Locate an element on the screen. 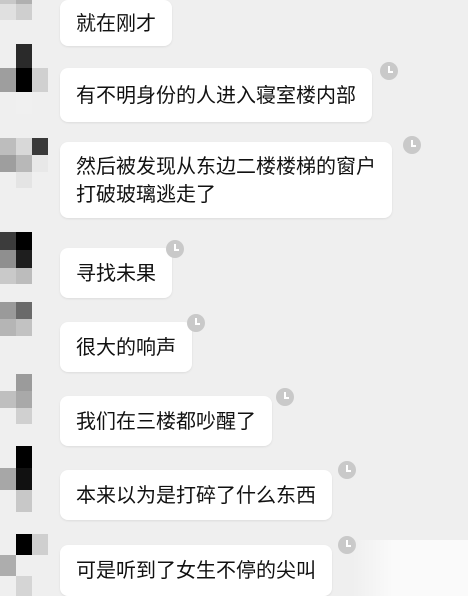 The height and width of the screenshot is (596, 468). message-text-line: 然后被发现从东边二楼楼梯的窗户 is located at coordinates (226, 166).